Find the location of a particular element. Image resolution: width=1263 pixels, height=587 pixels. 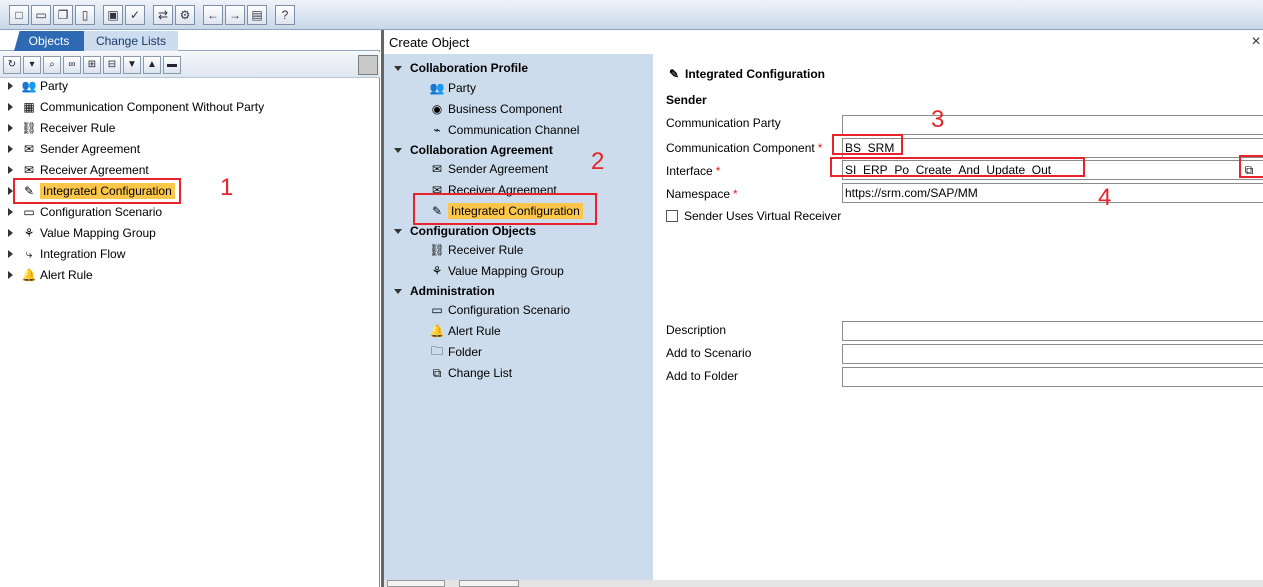

nav-item-sender-agreement: ✉ Sender Agreement is located at coordinates (488, 169).